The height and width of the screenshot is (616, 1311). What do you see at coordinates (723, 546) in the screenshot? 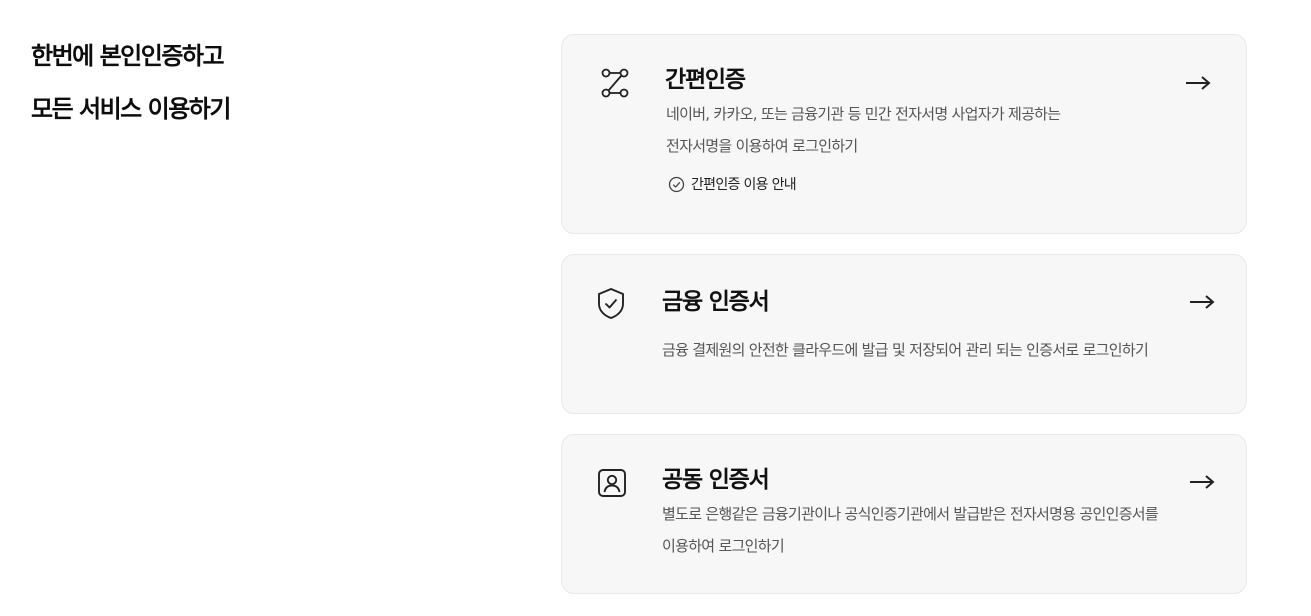
I see `joint-cert-desc-line-2: 이용하여 로그인하기` at bounding box center [723, 546].